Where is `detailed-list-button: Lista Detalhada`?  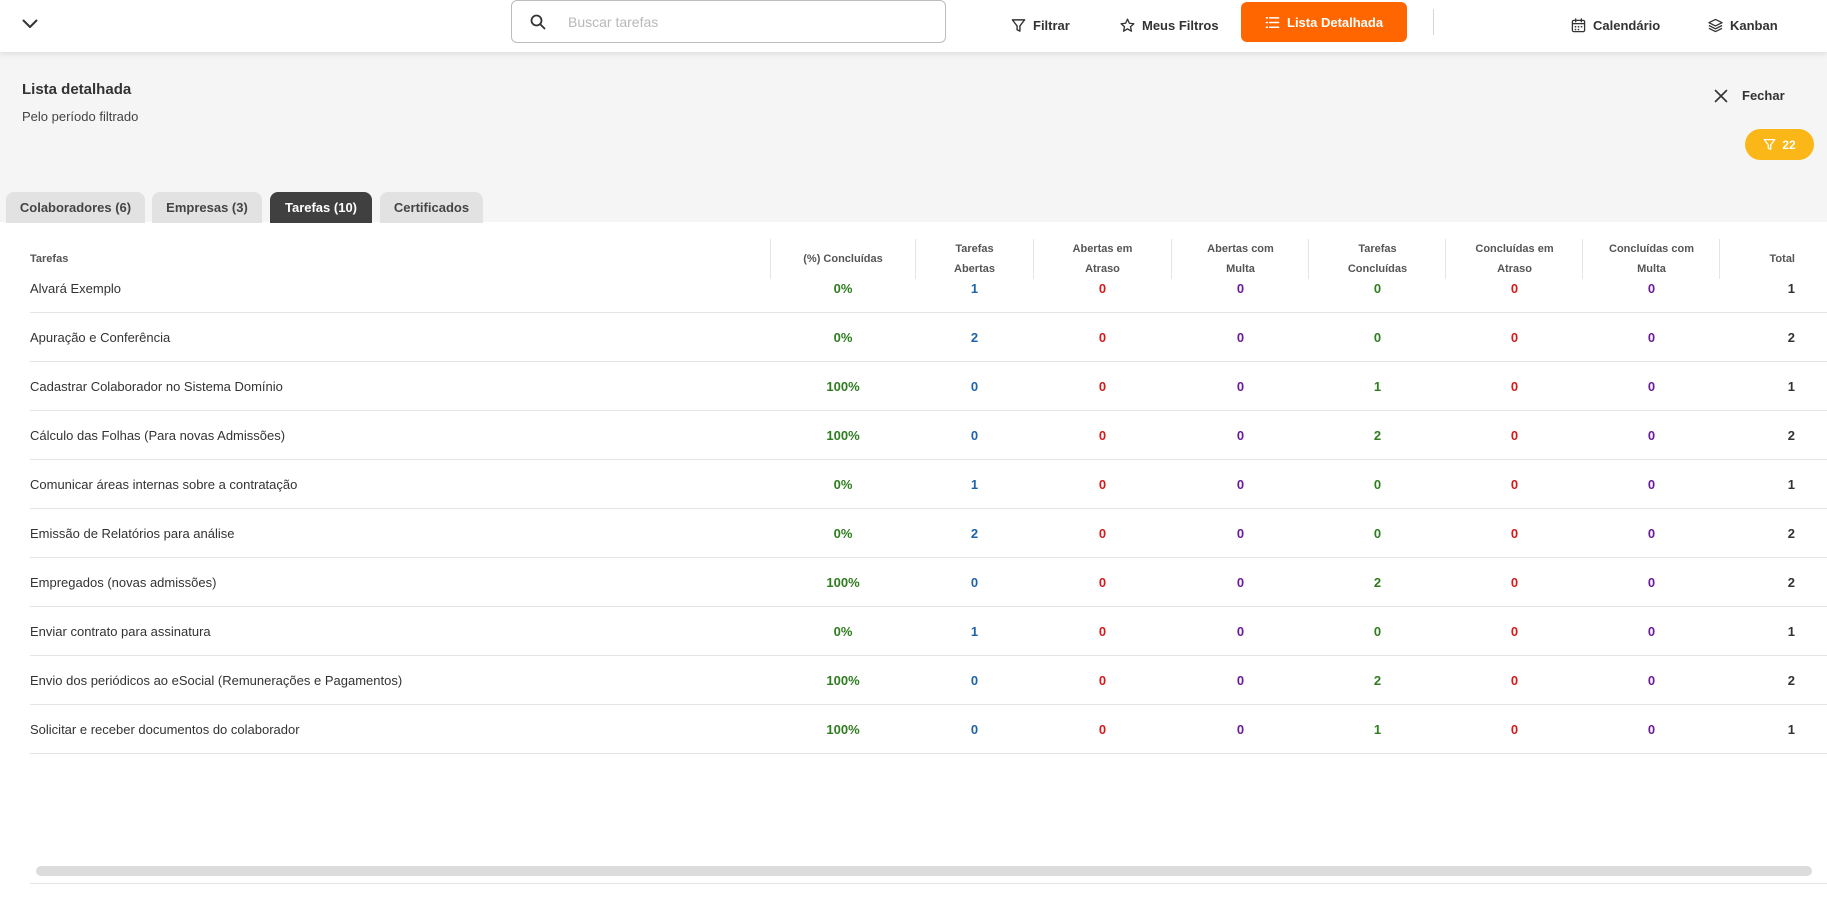
detailed-list-button: Lista Detalhada is located at coordinates (1324, 22).